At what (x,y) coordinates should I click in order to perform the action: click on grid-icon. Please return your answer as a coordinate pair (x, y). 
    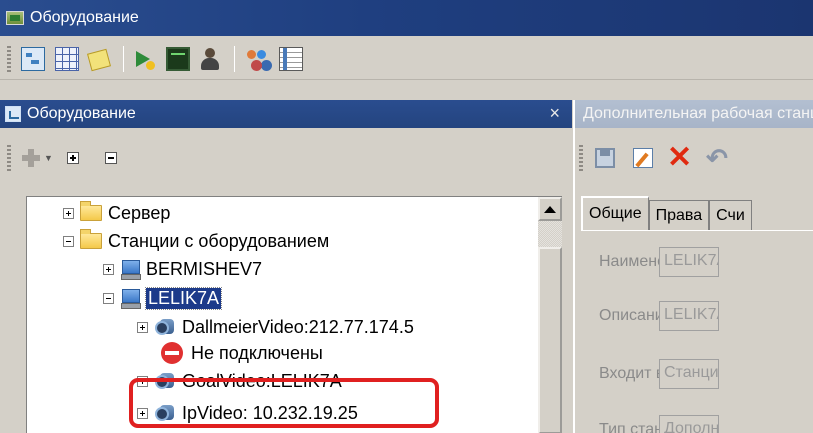
    Looking at the image, I should click on (67, 58).